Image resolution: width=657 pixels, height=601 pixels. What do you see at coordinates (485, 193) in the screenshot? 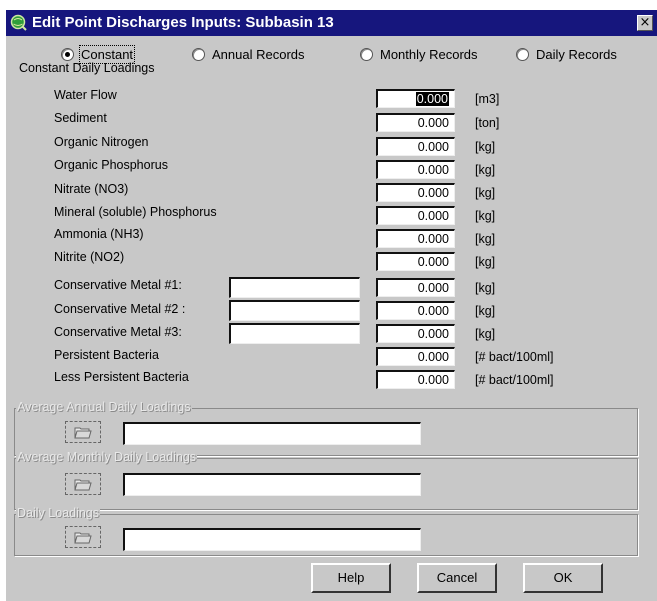
I see `unit-nitrate: [kg]` at bounding box center [485, 193].